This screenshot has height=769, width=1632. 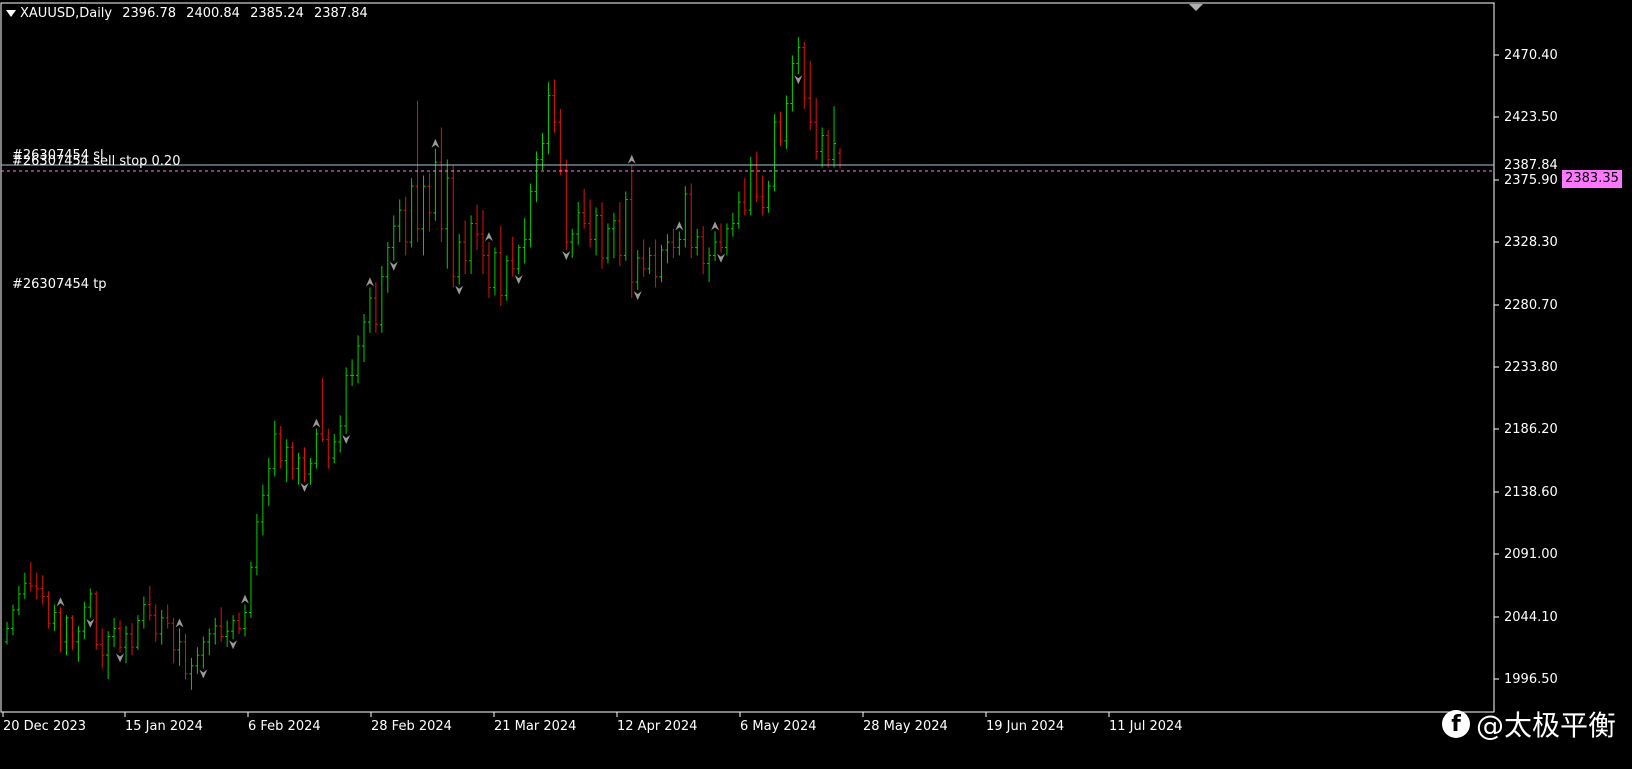 I want to click on x-tick-label: 21 Mar 2024, so click(x=535, y=726).